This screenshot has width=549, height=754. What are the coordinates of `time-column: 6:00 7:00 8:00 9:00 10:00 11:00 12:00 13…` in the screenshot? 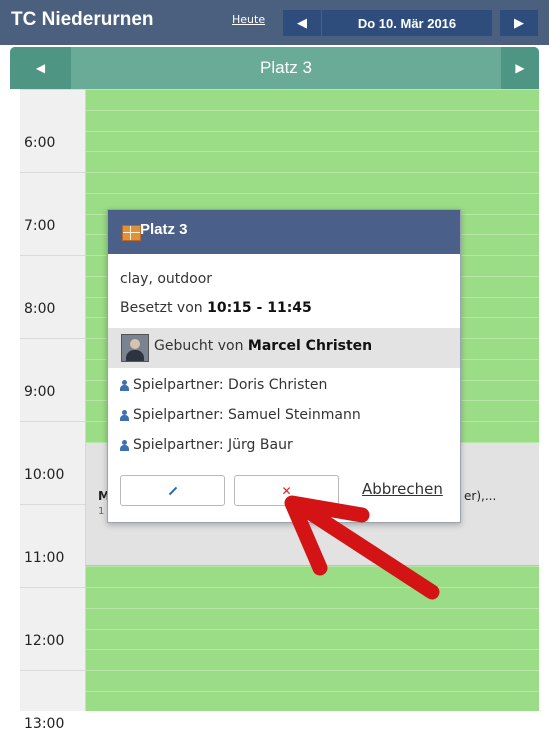 It's located at (53, 410).